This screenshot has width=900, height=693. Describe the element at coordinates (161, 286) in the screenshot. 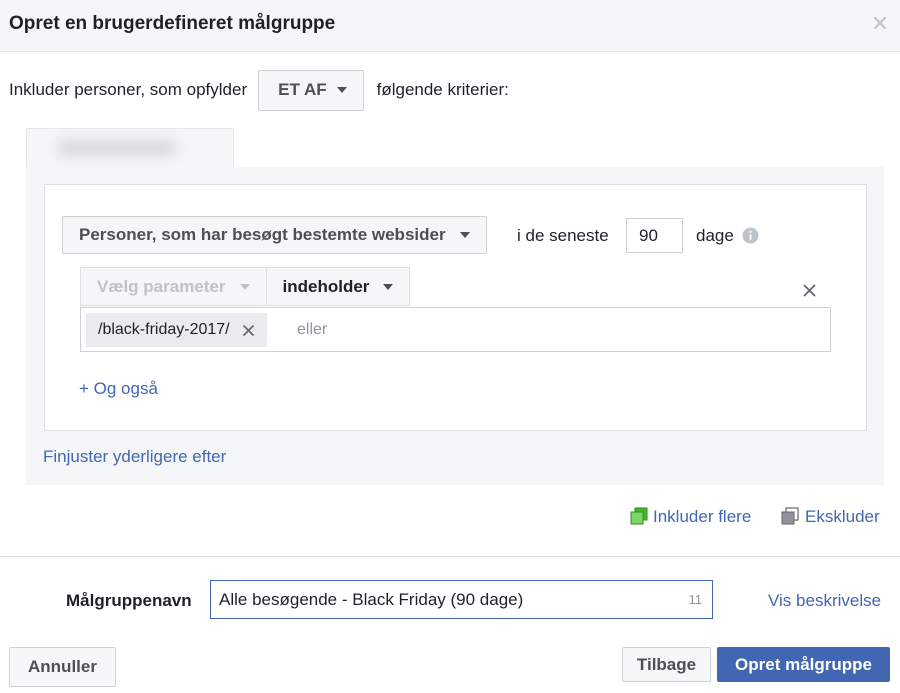

I see `parameter-placeholder: Vælg parameter` at that location.